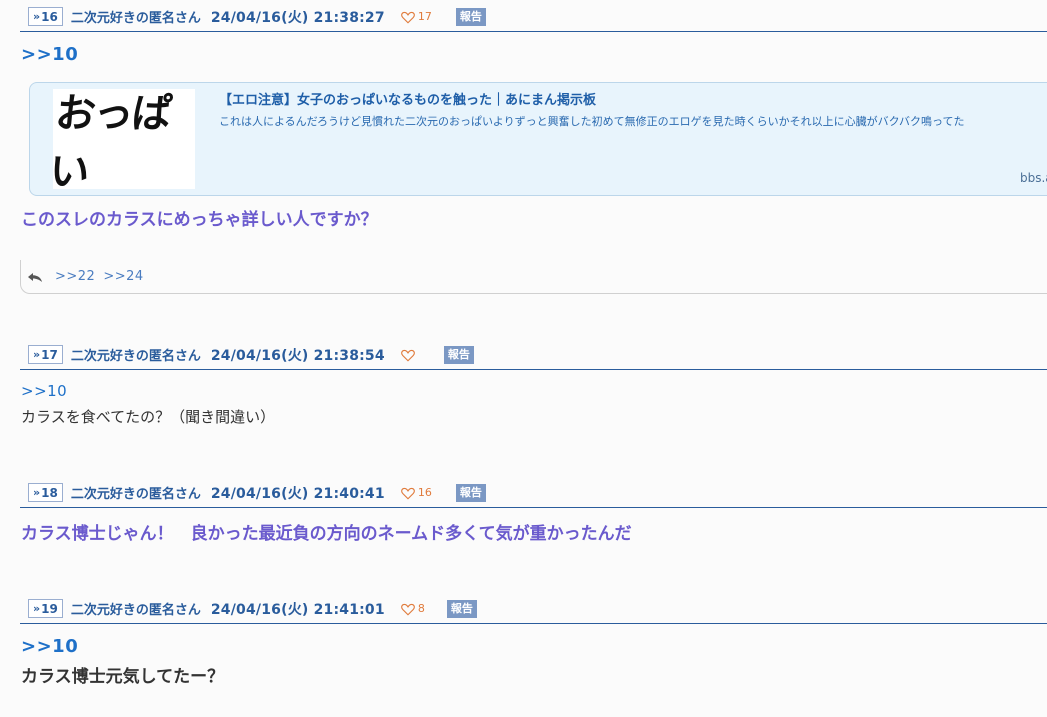 The height and width of the screenshot is (717, 1047). What do you see at coordinates (199, 220) in the screenshot?
I see `post-body: このスレのカラスにめっちゃ詳しい人ですか？` at bounding box center [199, 220].